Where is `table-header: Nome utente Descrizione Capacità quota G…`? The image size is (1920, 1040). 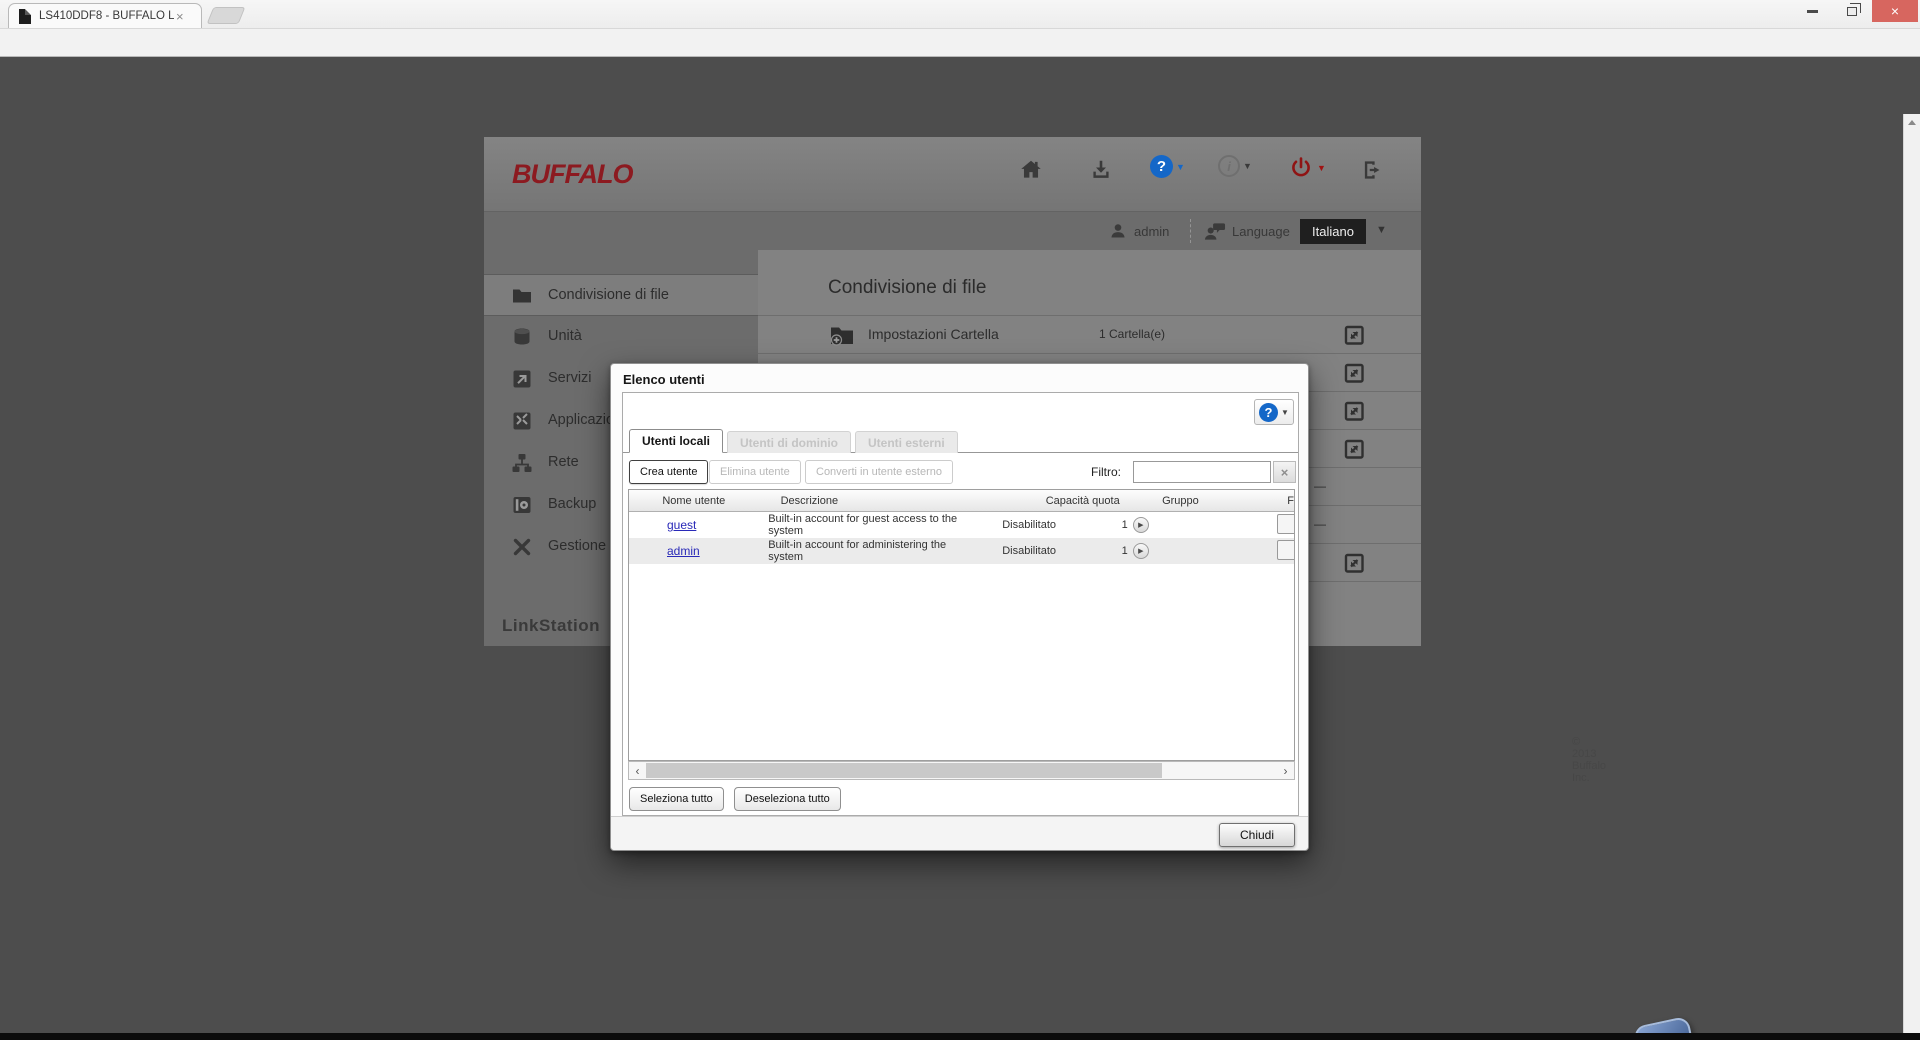
table-header: Nome utente Descrizione Capacità quota G… is located at coordinates (961, 501).